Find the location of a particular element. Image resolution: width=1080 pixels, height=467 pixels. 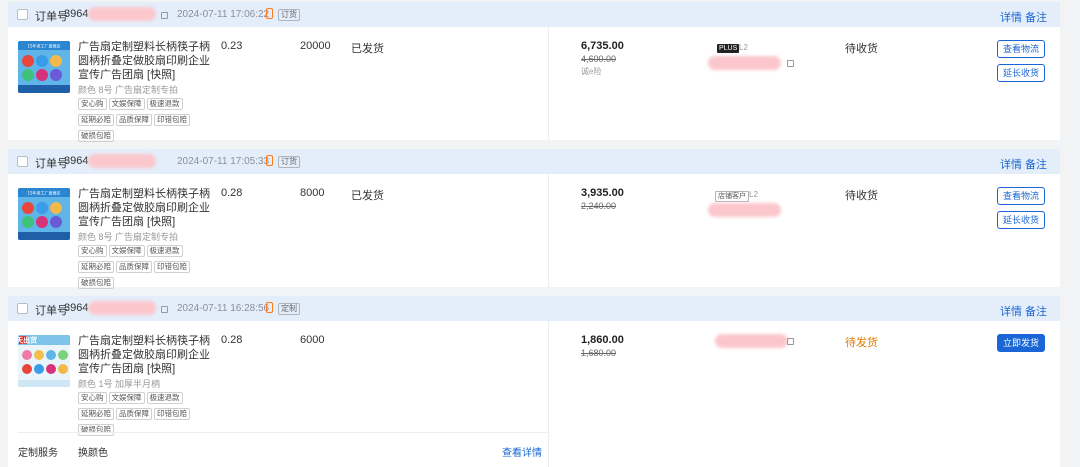

quantity: 6000 is located at coordinates (312, 340).